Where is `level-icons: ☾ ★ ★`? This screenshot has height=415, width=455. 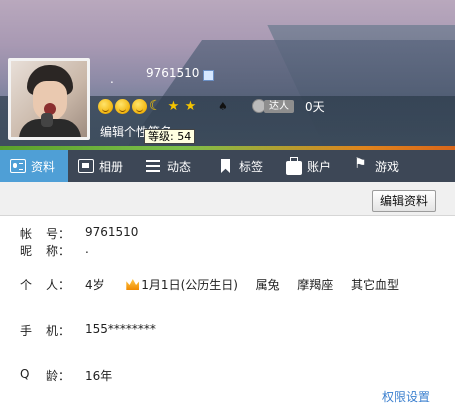
level-icons: ☾ ★ ★ is located at coordinates (148, 106).